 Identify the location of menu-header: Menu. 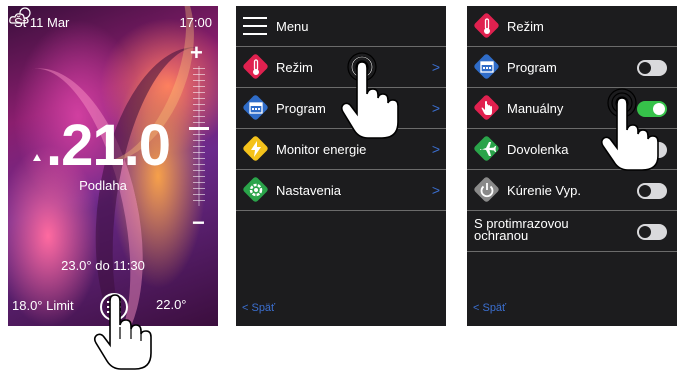
(341, 26).